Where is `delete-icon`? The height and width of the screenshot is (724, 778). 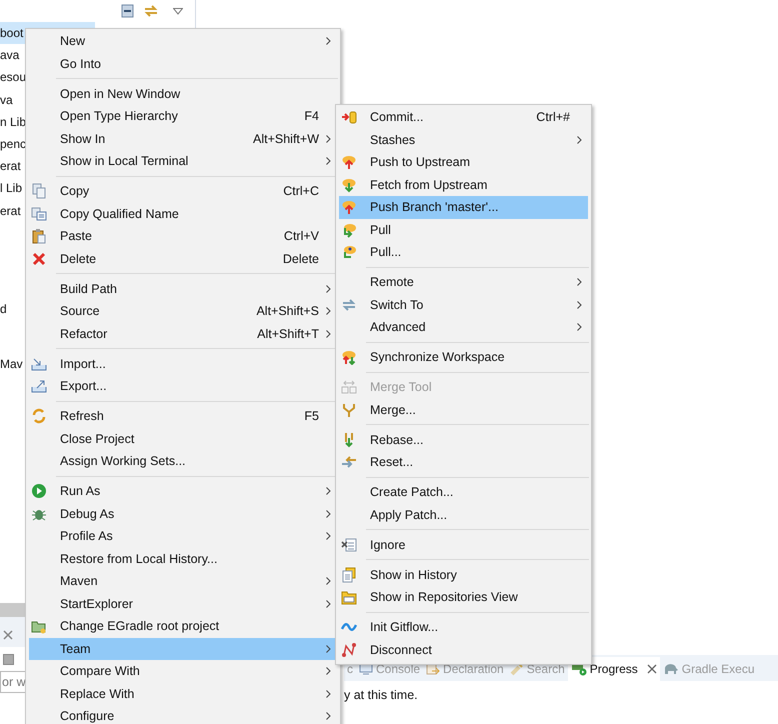 delete-icon is located at coordinates (39, 258).